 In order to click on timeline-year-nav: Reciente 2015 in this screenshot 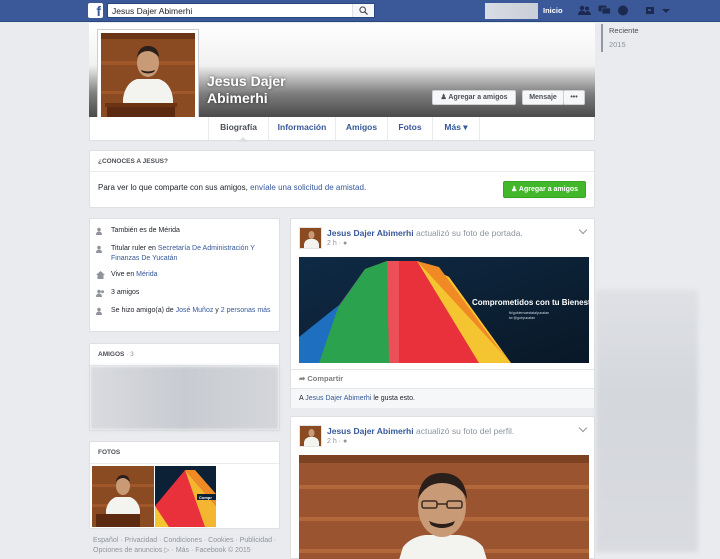, I will do `click(631, 38)`.